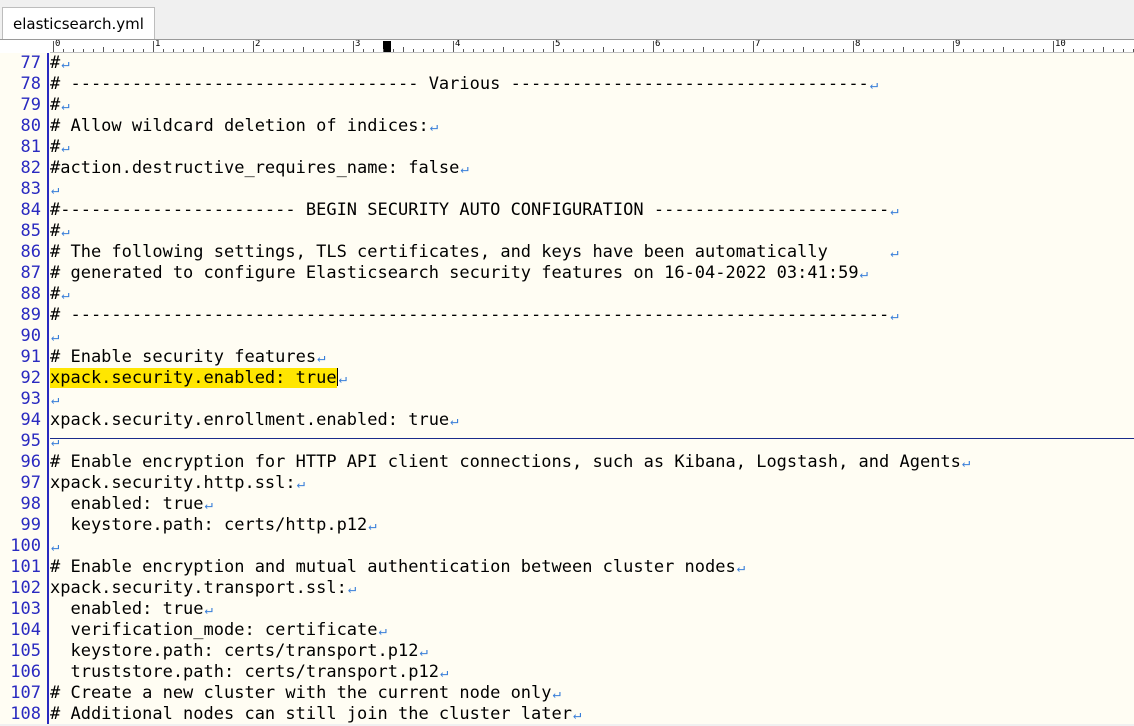 Image resolution: width=1134 pixels, height=726 pixels. What do you see at coordinates (567, 147) in the screenshot?
I see `code-line: 81 #↵` at bounding box center [567, 147].